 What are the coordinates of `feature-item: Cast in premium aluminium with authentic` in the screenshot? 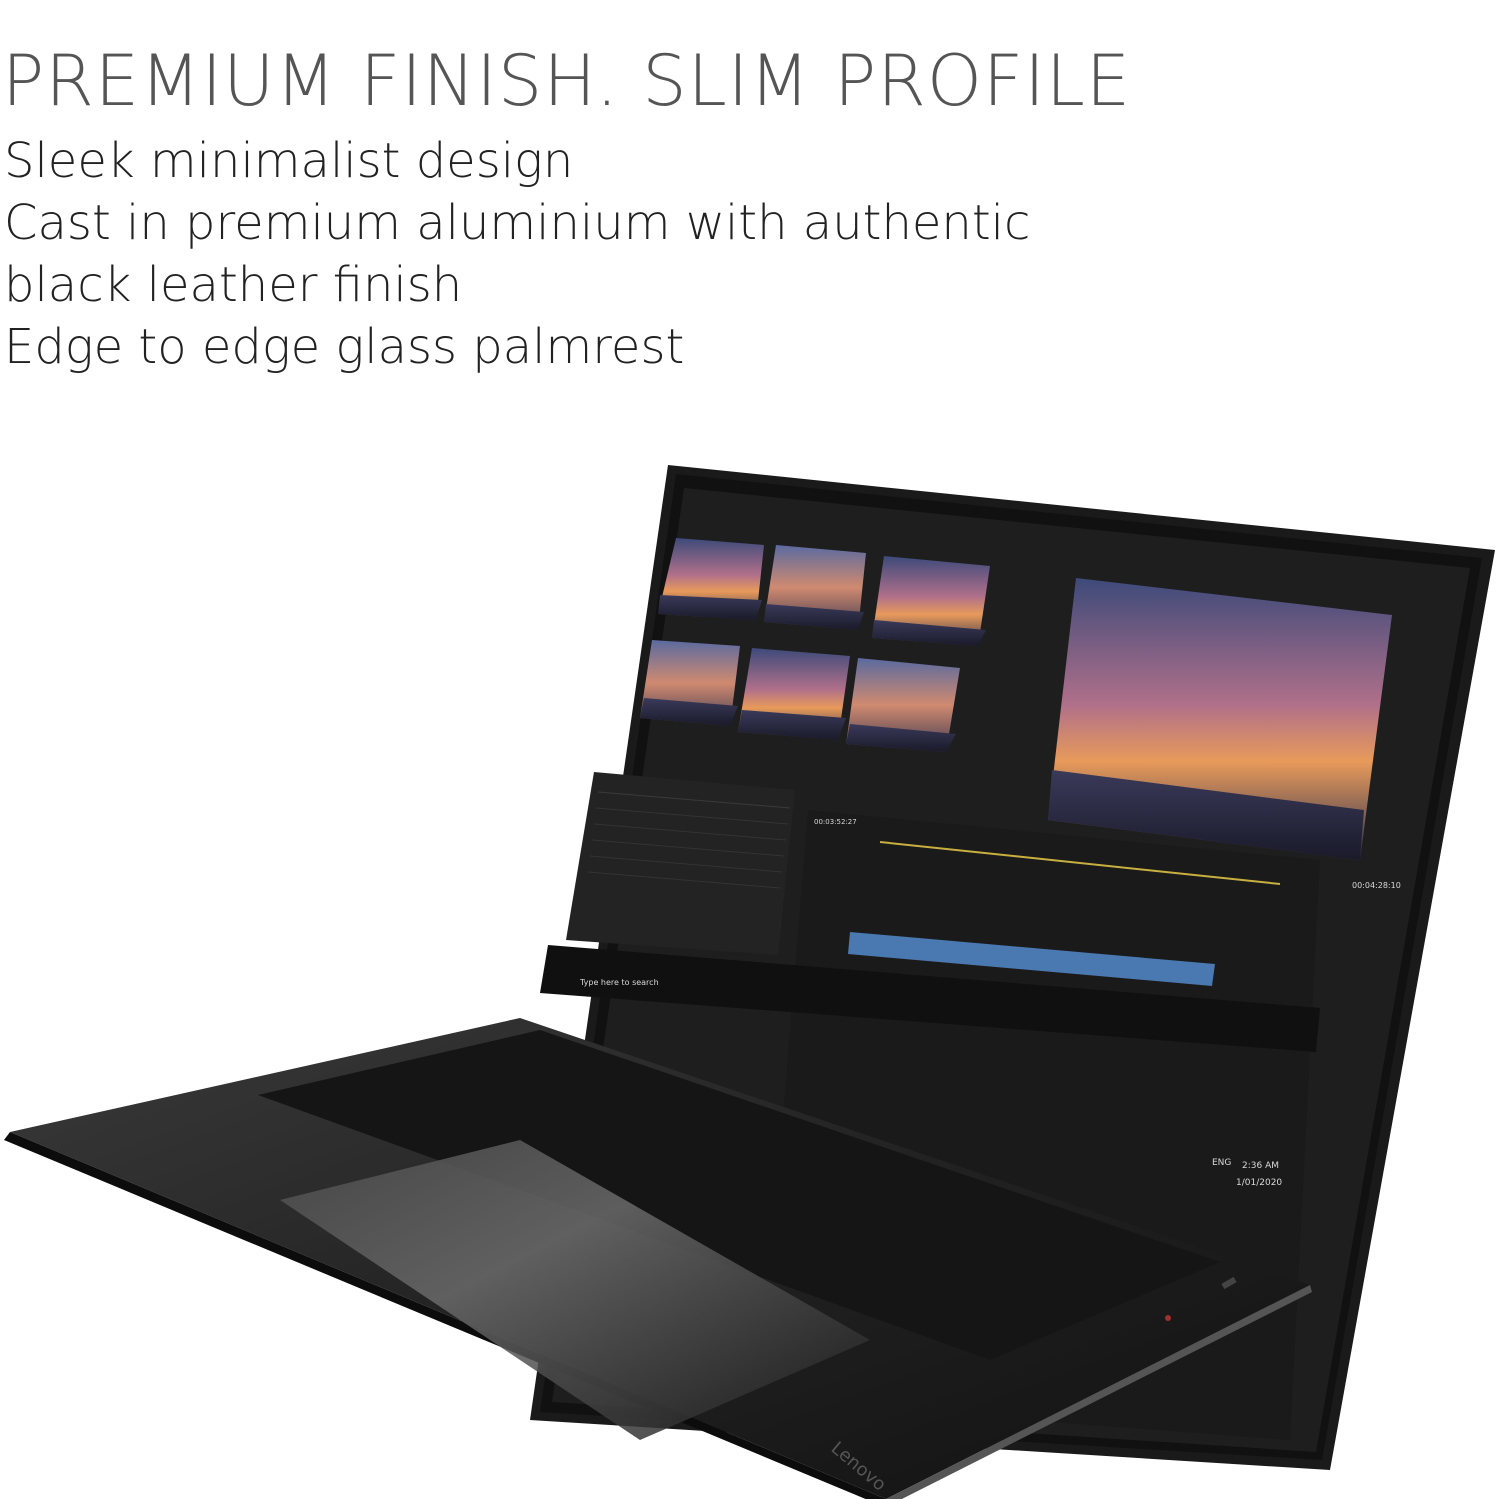 It's located at (517, 223).